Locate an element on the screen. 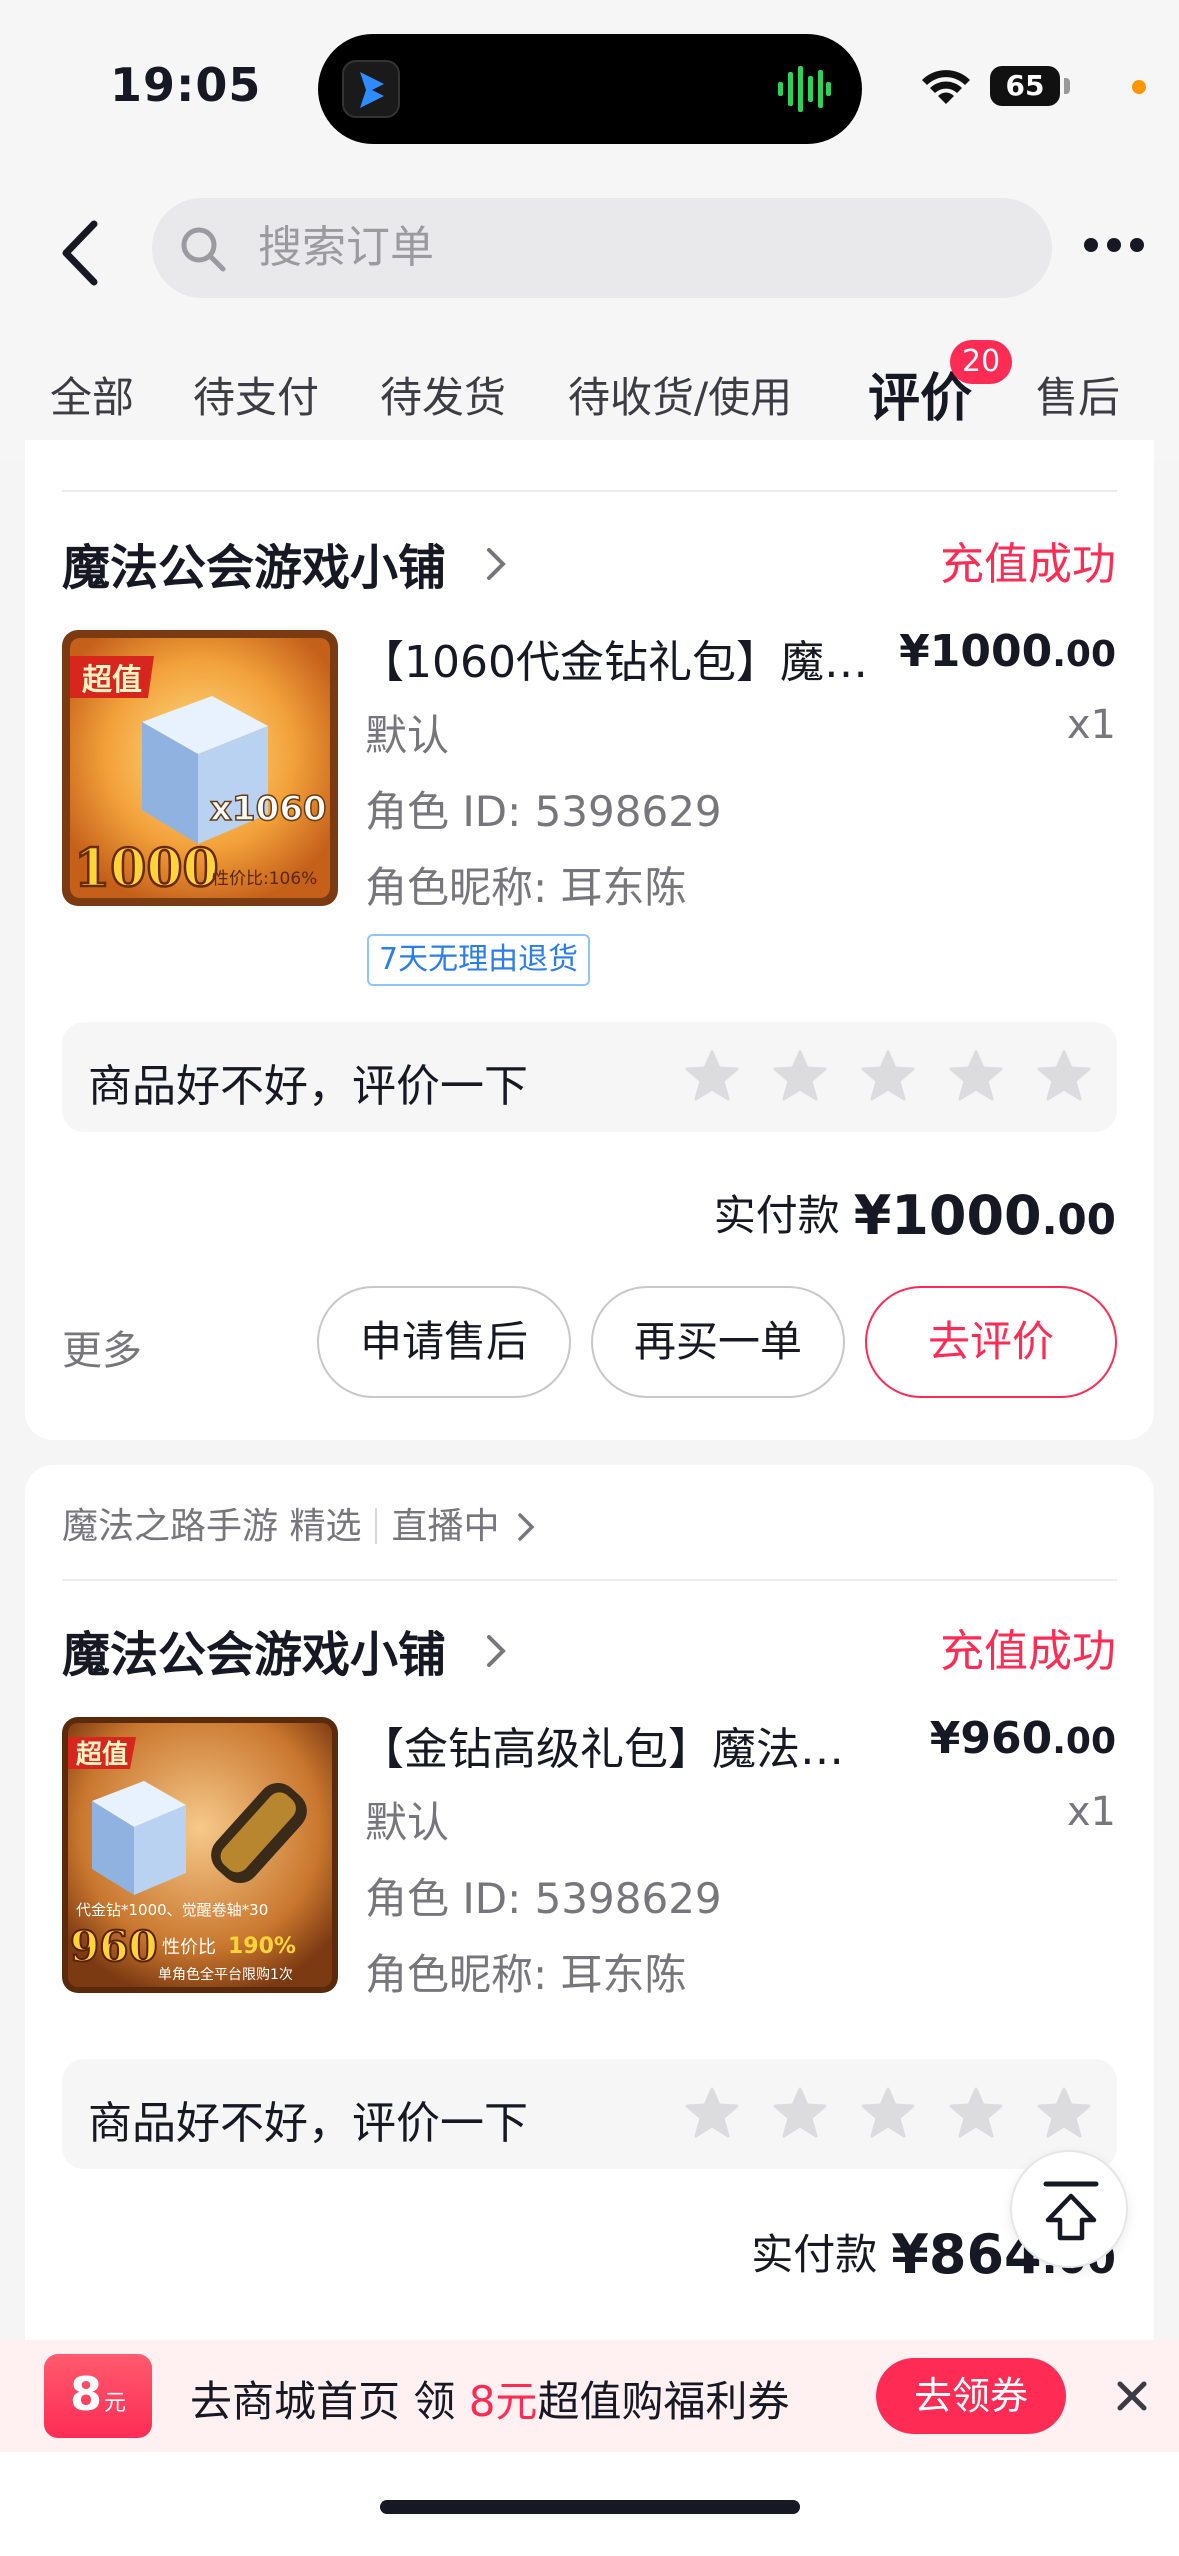 The image size is (1179, 2556). thumb-ratio-label: 性价比 is located at coordinates (189, 1947).